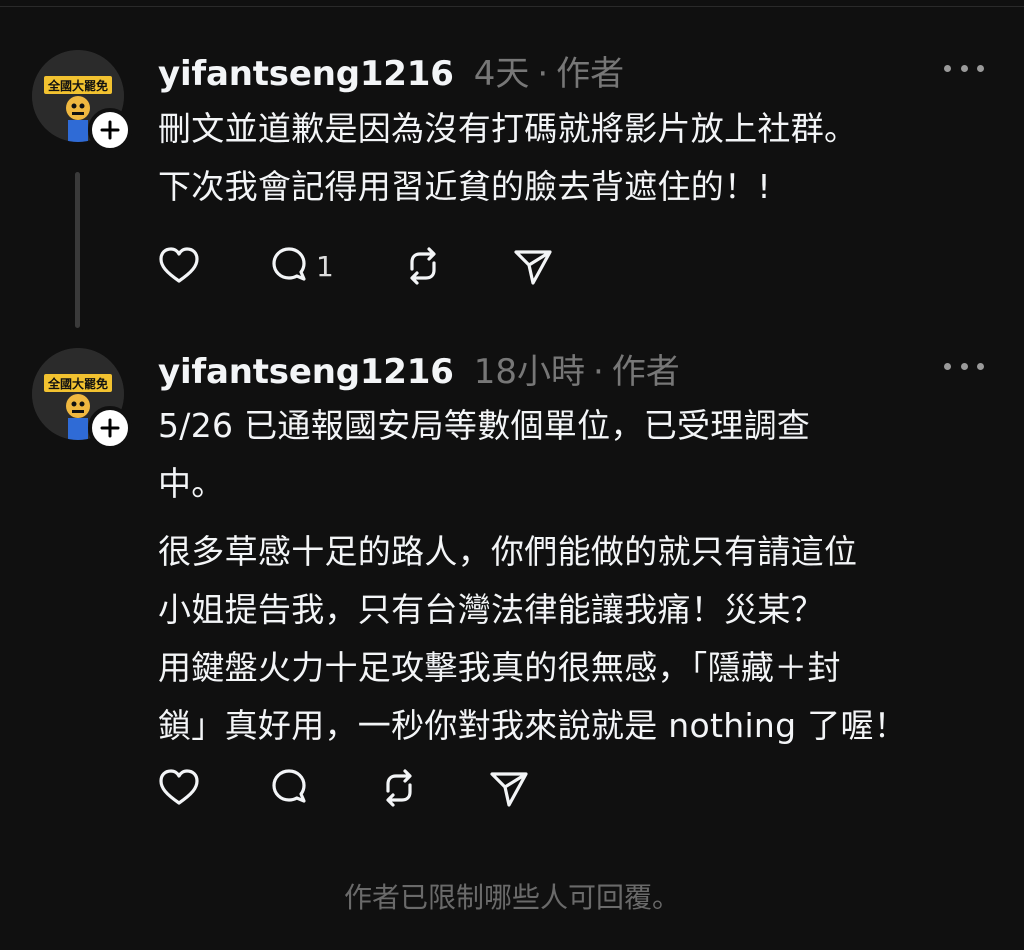 The width and height of the screenshot is (1024, 950). I want to click on post-line: 刪文並道歉是因為沒有打碼就將影片放上社群。, so click(508, 128).